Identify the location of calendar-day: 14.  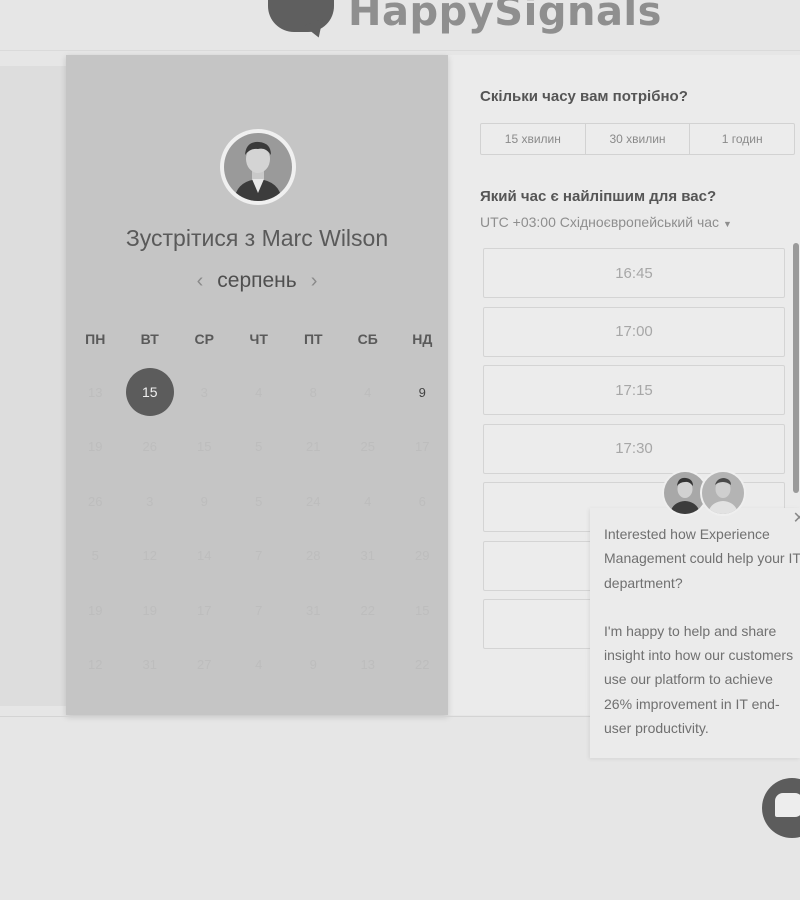
(204, 556).